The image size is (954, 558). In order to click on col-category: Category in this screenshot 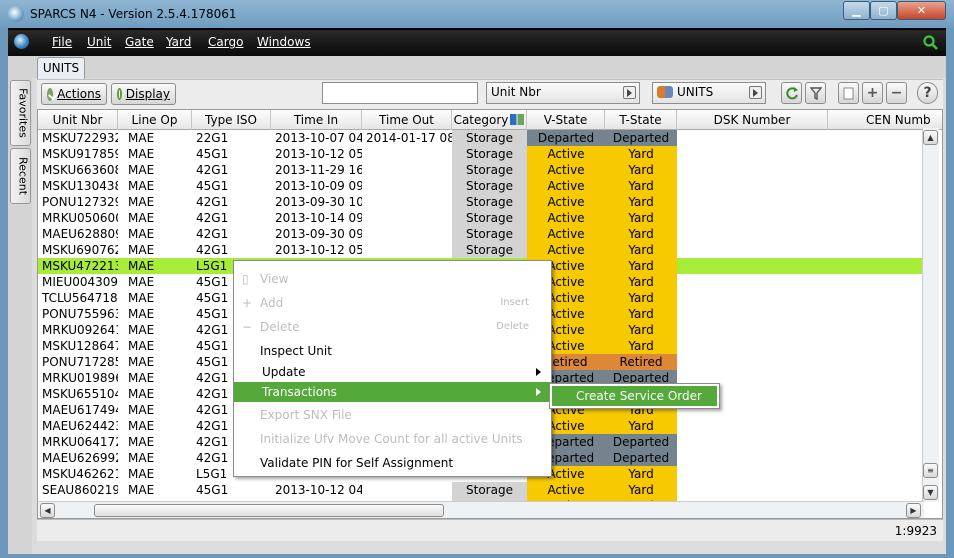, I will do `click(489, 120)`.